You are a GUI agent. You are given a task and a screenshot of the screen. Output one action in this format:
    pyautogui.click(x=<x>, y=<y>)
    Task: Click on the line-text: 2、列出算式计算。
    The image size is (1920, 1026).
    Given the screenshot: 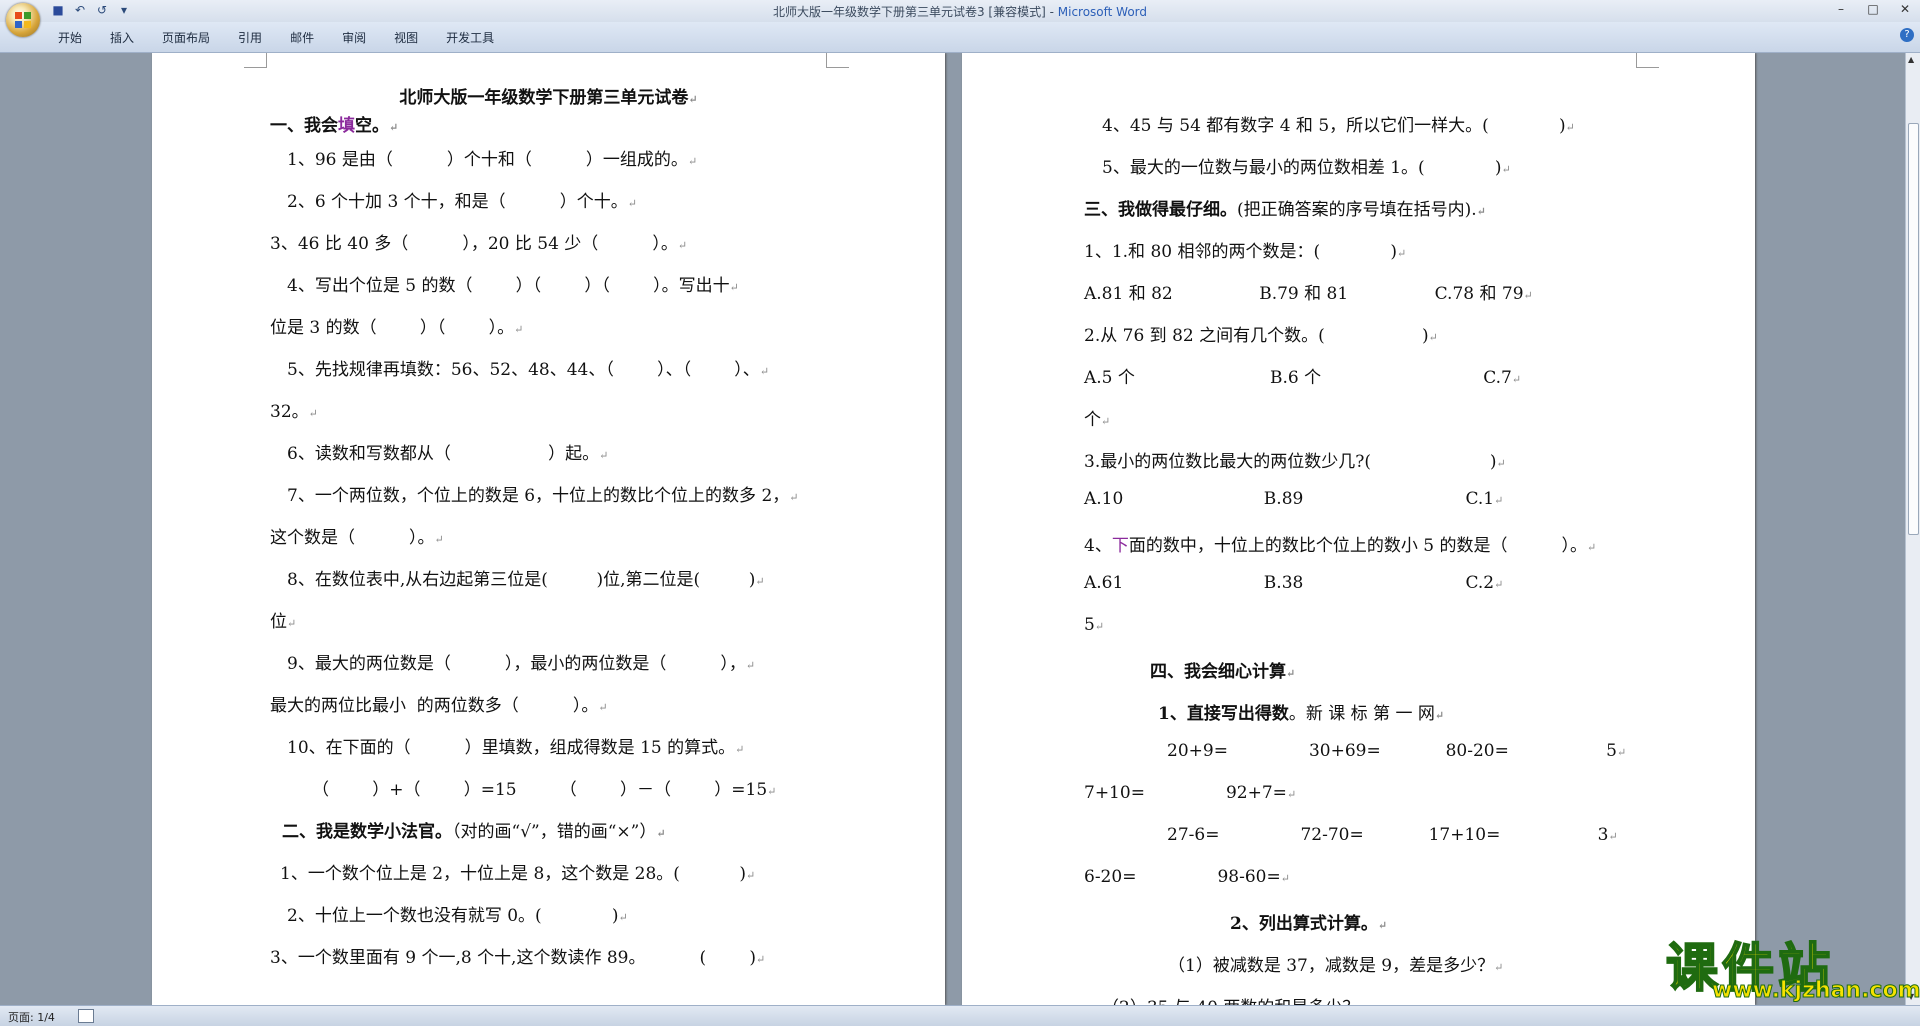 What is the action you would take?
    pyautogui.click(x=1304, y=924)
    